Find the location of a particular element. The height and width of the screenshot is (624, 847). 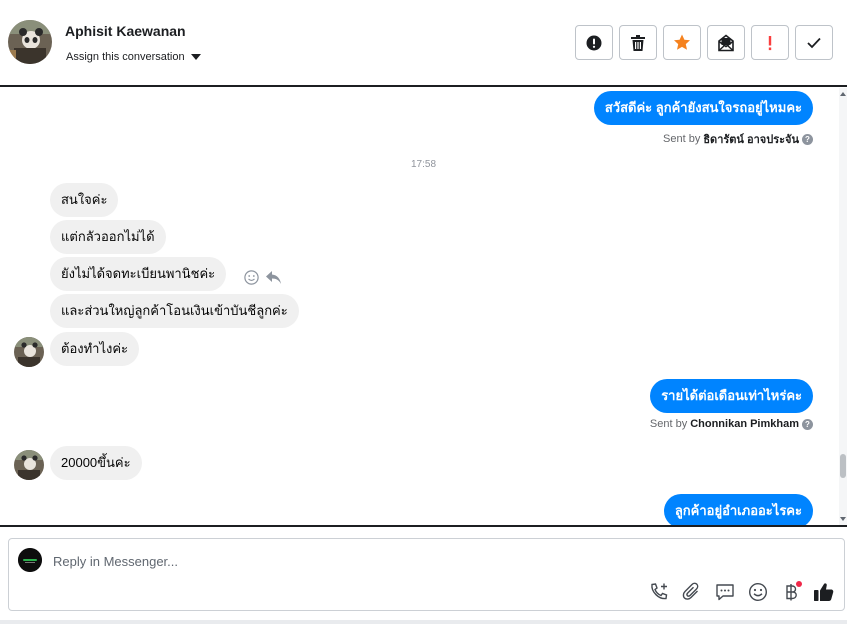

assign-label: Assign this conversation is located at coordinates (125, 57).